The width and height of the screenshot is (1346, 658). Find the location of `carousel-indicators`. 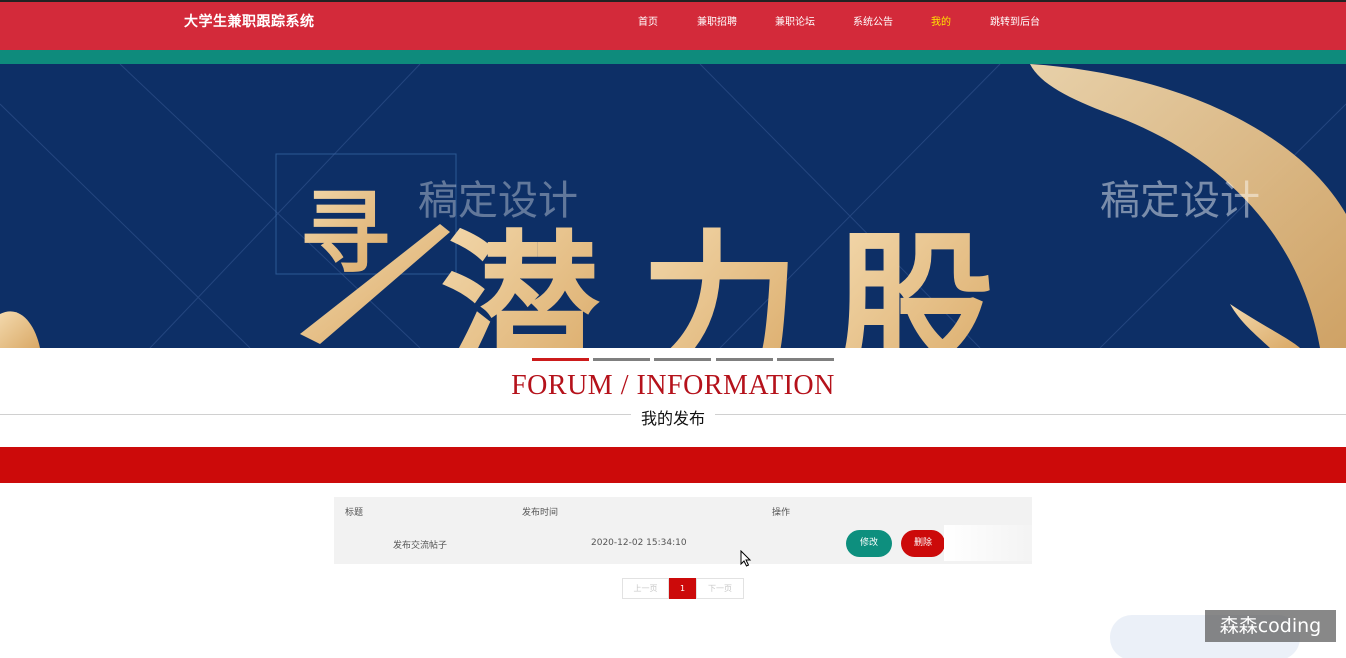

carousel-indicators is located at coordinates (687, 360).